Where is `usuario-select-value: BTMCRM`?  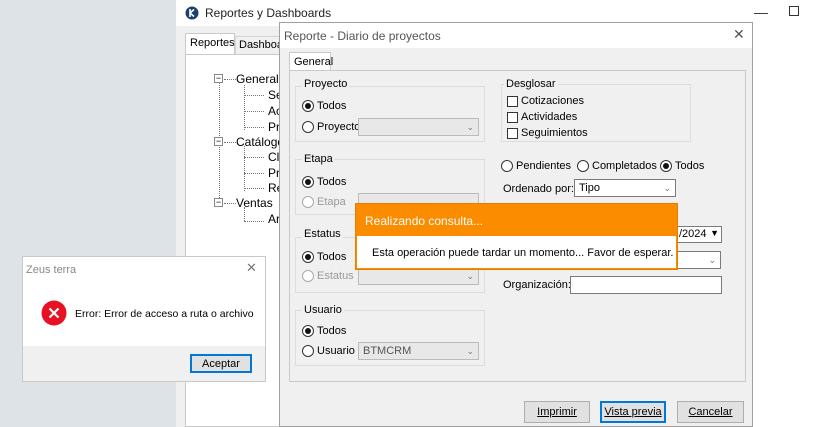 usuario-select-value: BTMCRM is located at coordinates (387, 351).